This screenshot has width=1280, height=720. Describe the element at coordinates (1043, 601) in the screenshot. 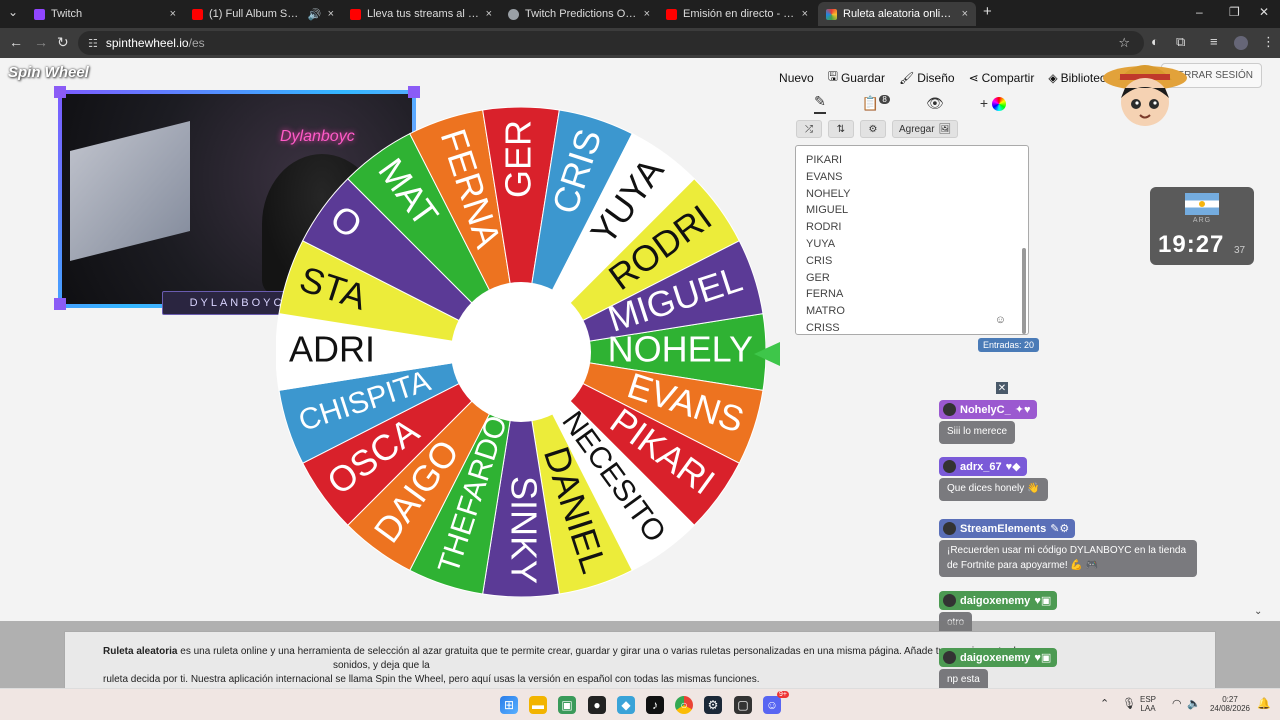

I see `sub-badge-icon: ♥▣` at that location.